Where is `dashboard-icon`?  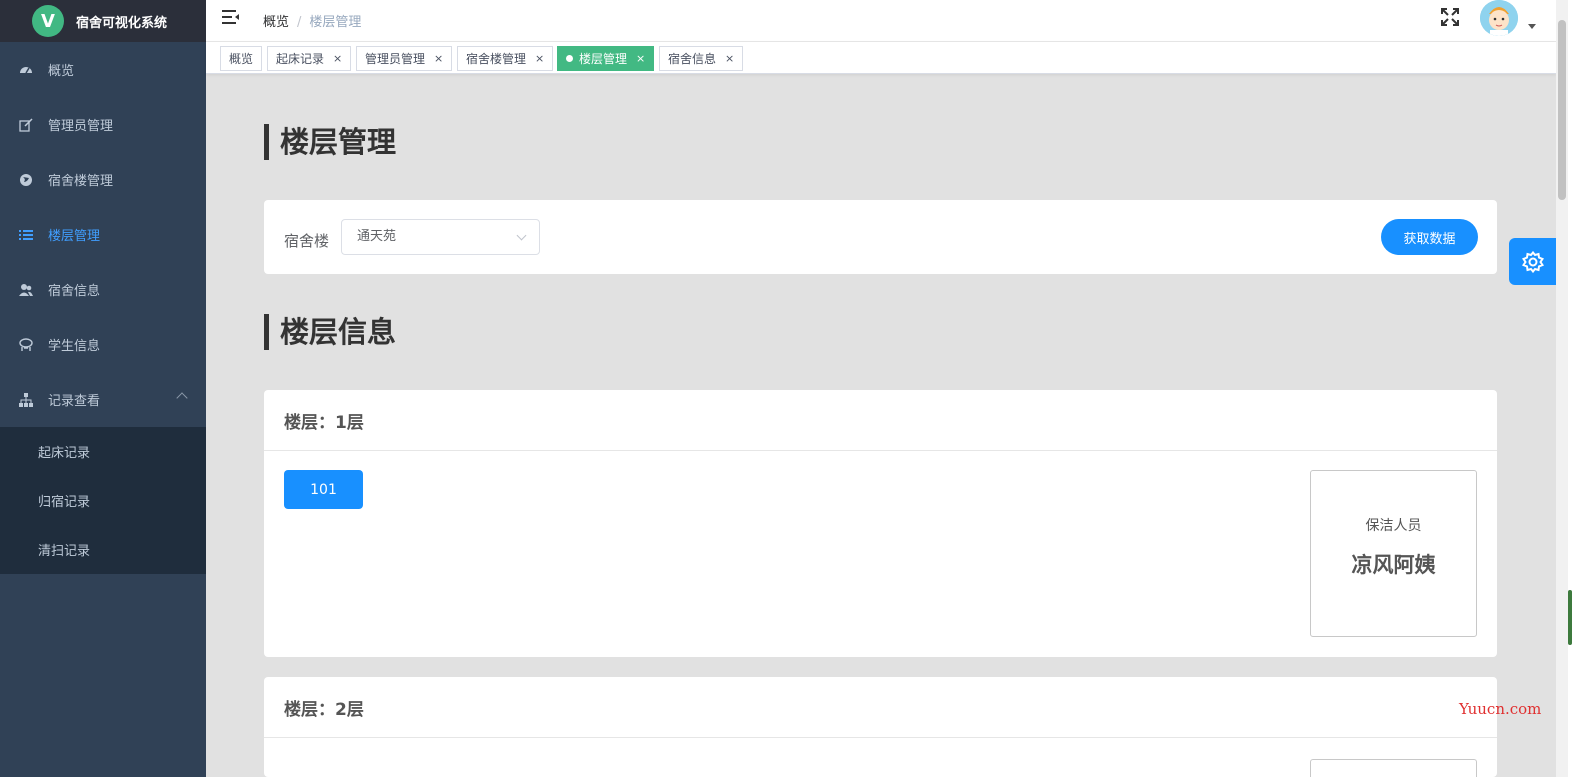
dashboard-icon is located at coordinates (26, 70).